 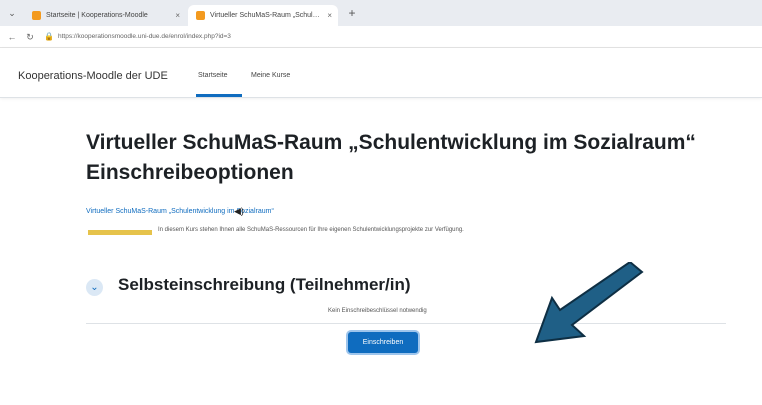 I want to click on browser-tab-startseite: Startseite | Kooperations-Moodle ×, so click(x=105, y=15).